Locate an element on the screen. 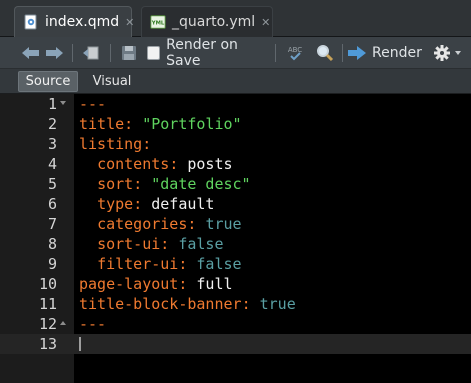 Image resolution: width=471 pixels, height=383 pixels. code-text: page-layout: full is located at coordinates (156, 284).